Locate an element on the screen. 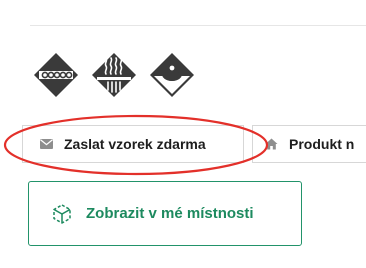 The height and width of the screenshot is (268, 366). envelope-icon is located at coordinates (46, 144).